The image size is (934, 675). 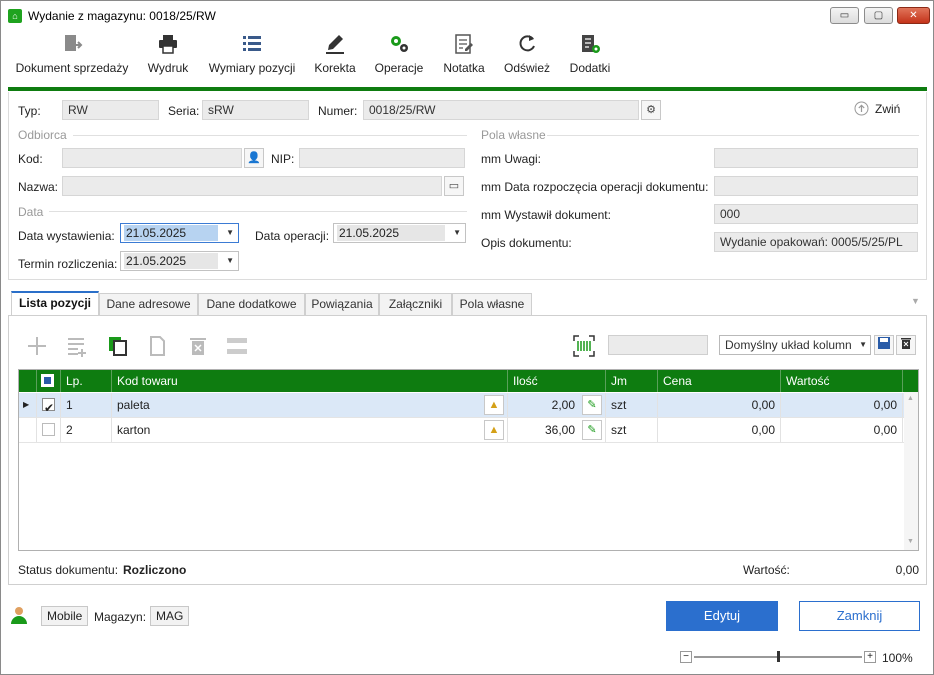 What do you see at coordinates (651, 110) in the screenshot?
I see `numer-settings-button: ⚙` at bounding box center [651, 110].